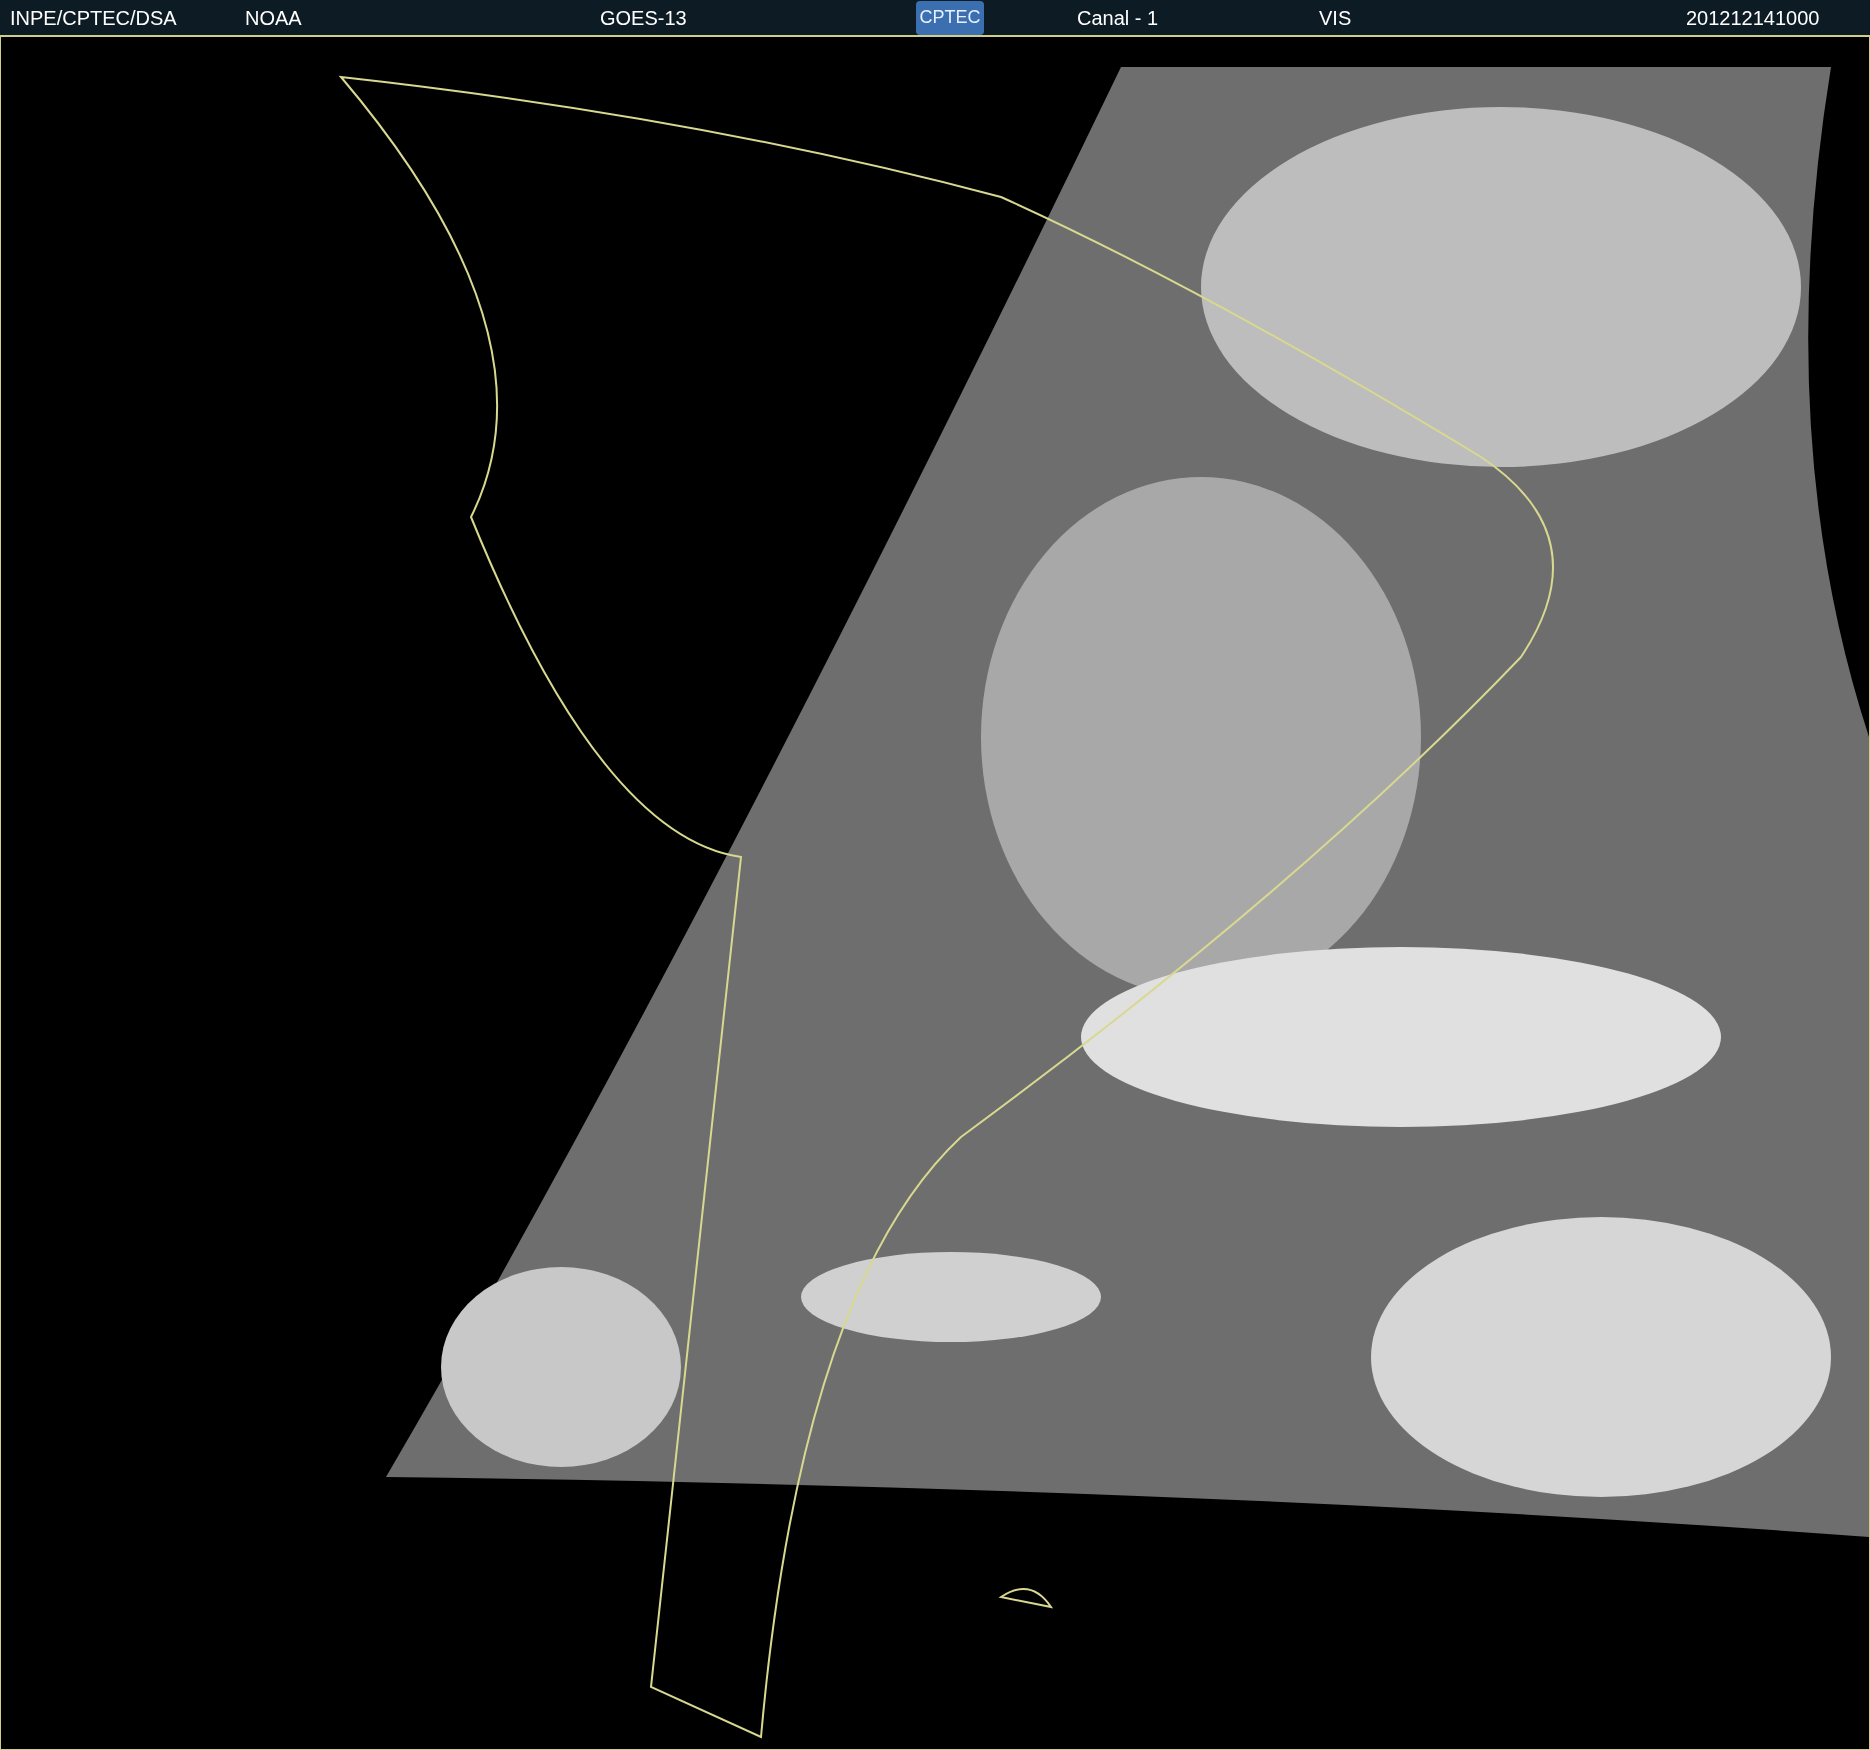 The height and width of the screenshot is (1750, 1870). Describe the element at coordinates (1336, 17) in the screenshot. I see `band-label: VIS` at that location.